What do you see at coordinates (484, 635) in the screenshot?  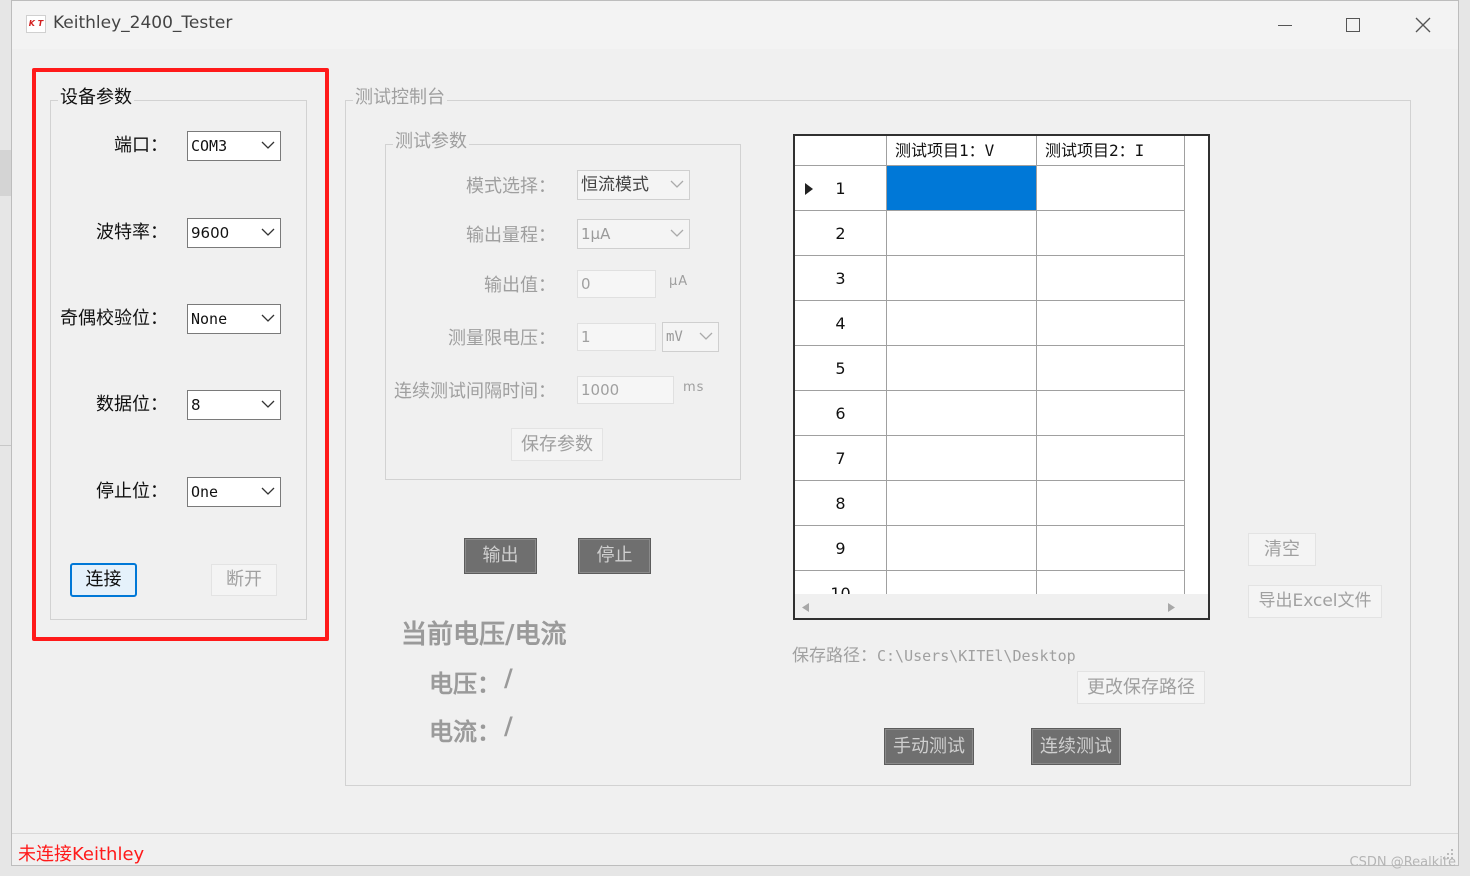 I see `reading-title: 当前电压/电流` at bounding box center [484, 635].